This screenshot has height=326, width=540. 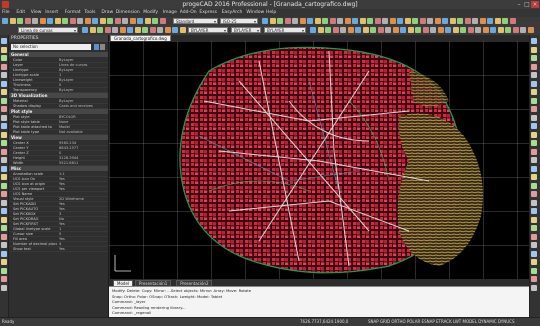 I want to click on menu-item-format: Format, so click(x=73, y=13).